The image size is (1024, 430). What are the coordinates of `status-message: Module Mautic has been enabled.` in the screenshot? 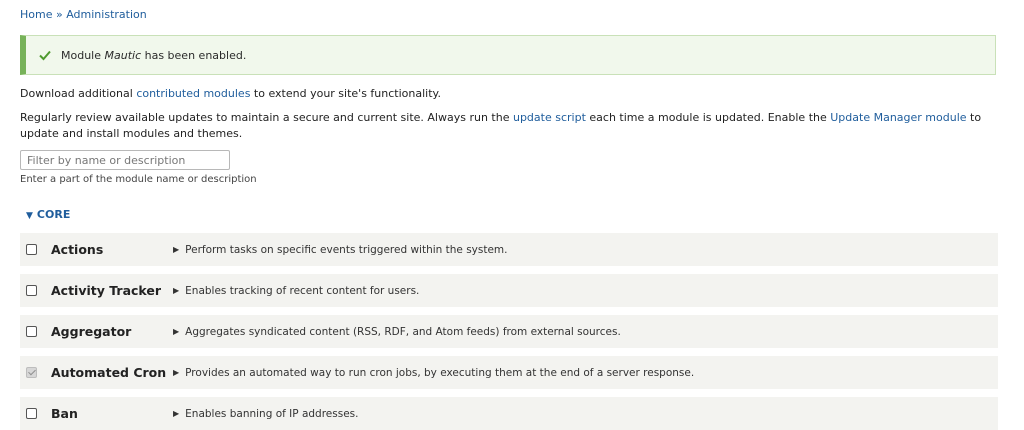 It's located at (508, 55).